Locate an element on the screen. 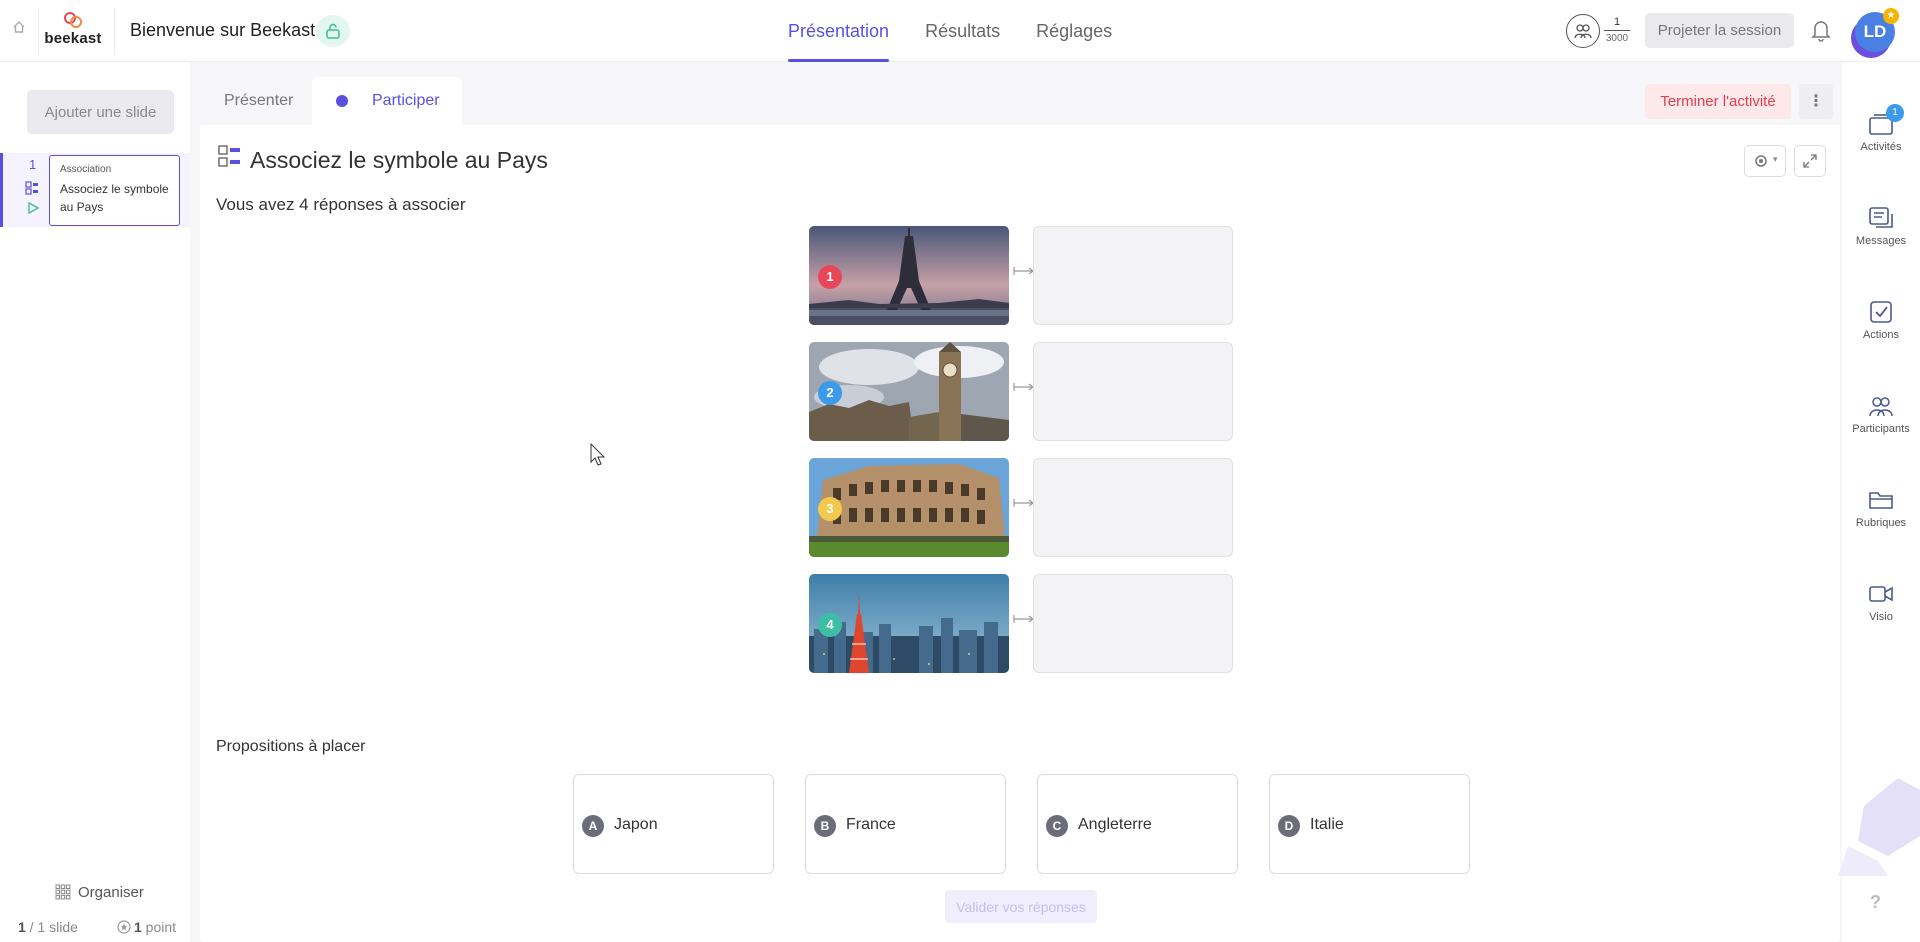 This screenshot has width=1920, height=942. proposition-label: Angleterre is located at coordinates (1115, 824).